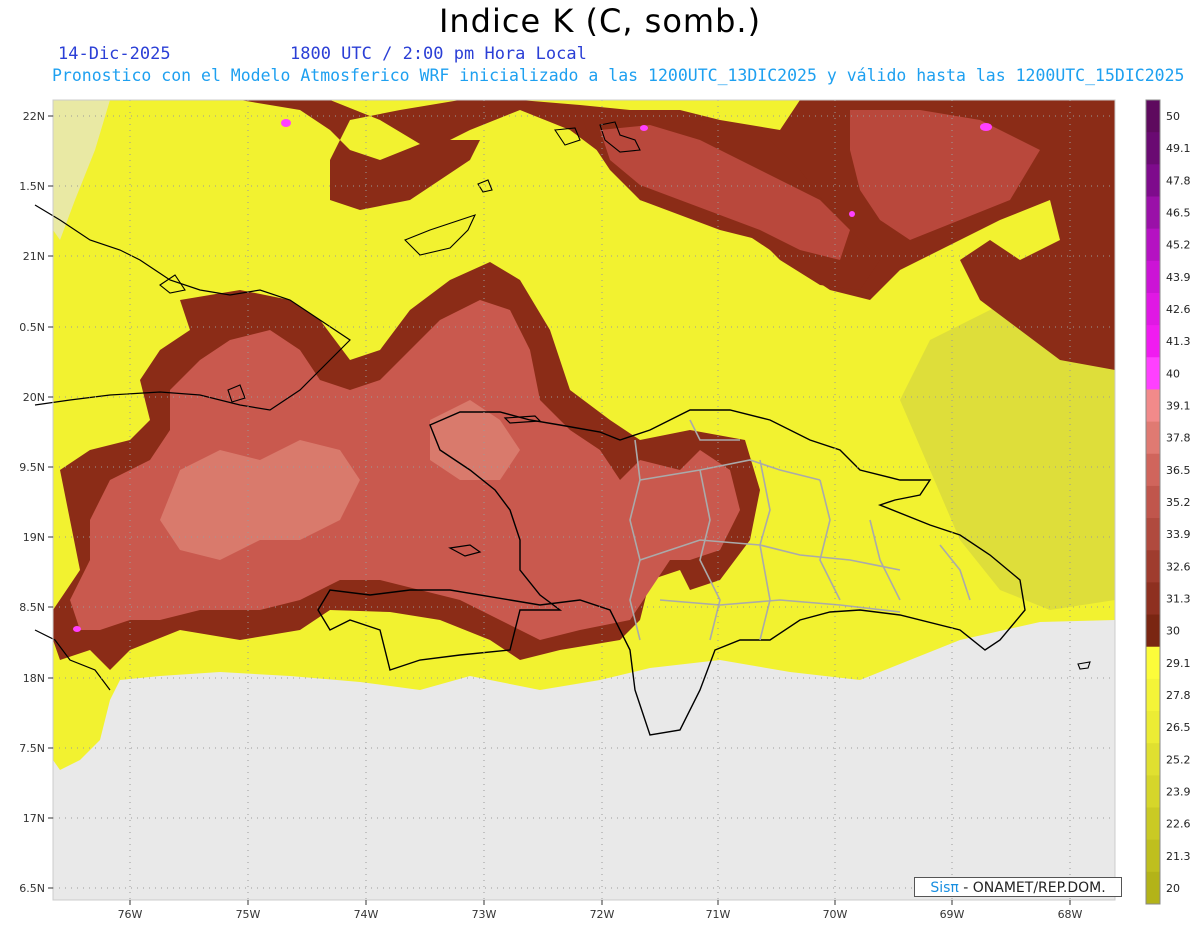  What do you see at coordinates (835, 914) in the screenshot?
I see `lon-label: 70W` at bounding box center [835, 914].